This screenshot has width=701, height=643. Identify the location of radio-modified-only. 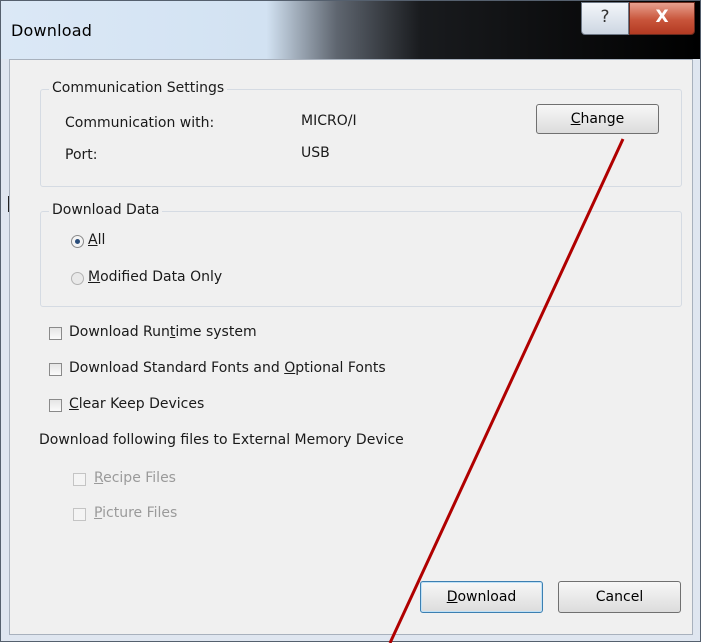
(77, 278).